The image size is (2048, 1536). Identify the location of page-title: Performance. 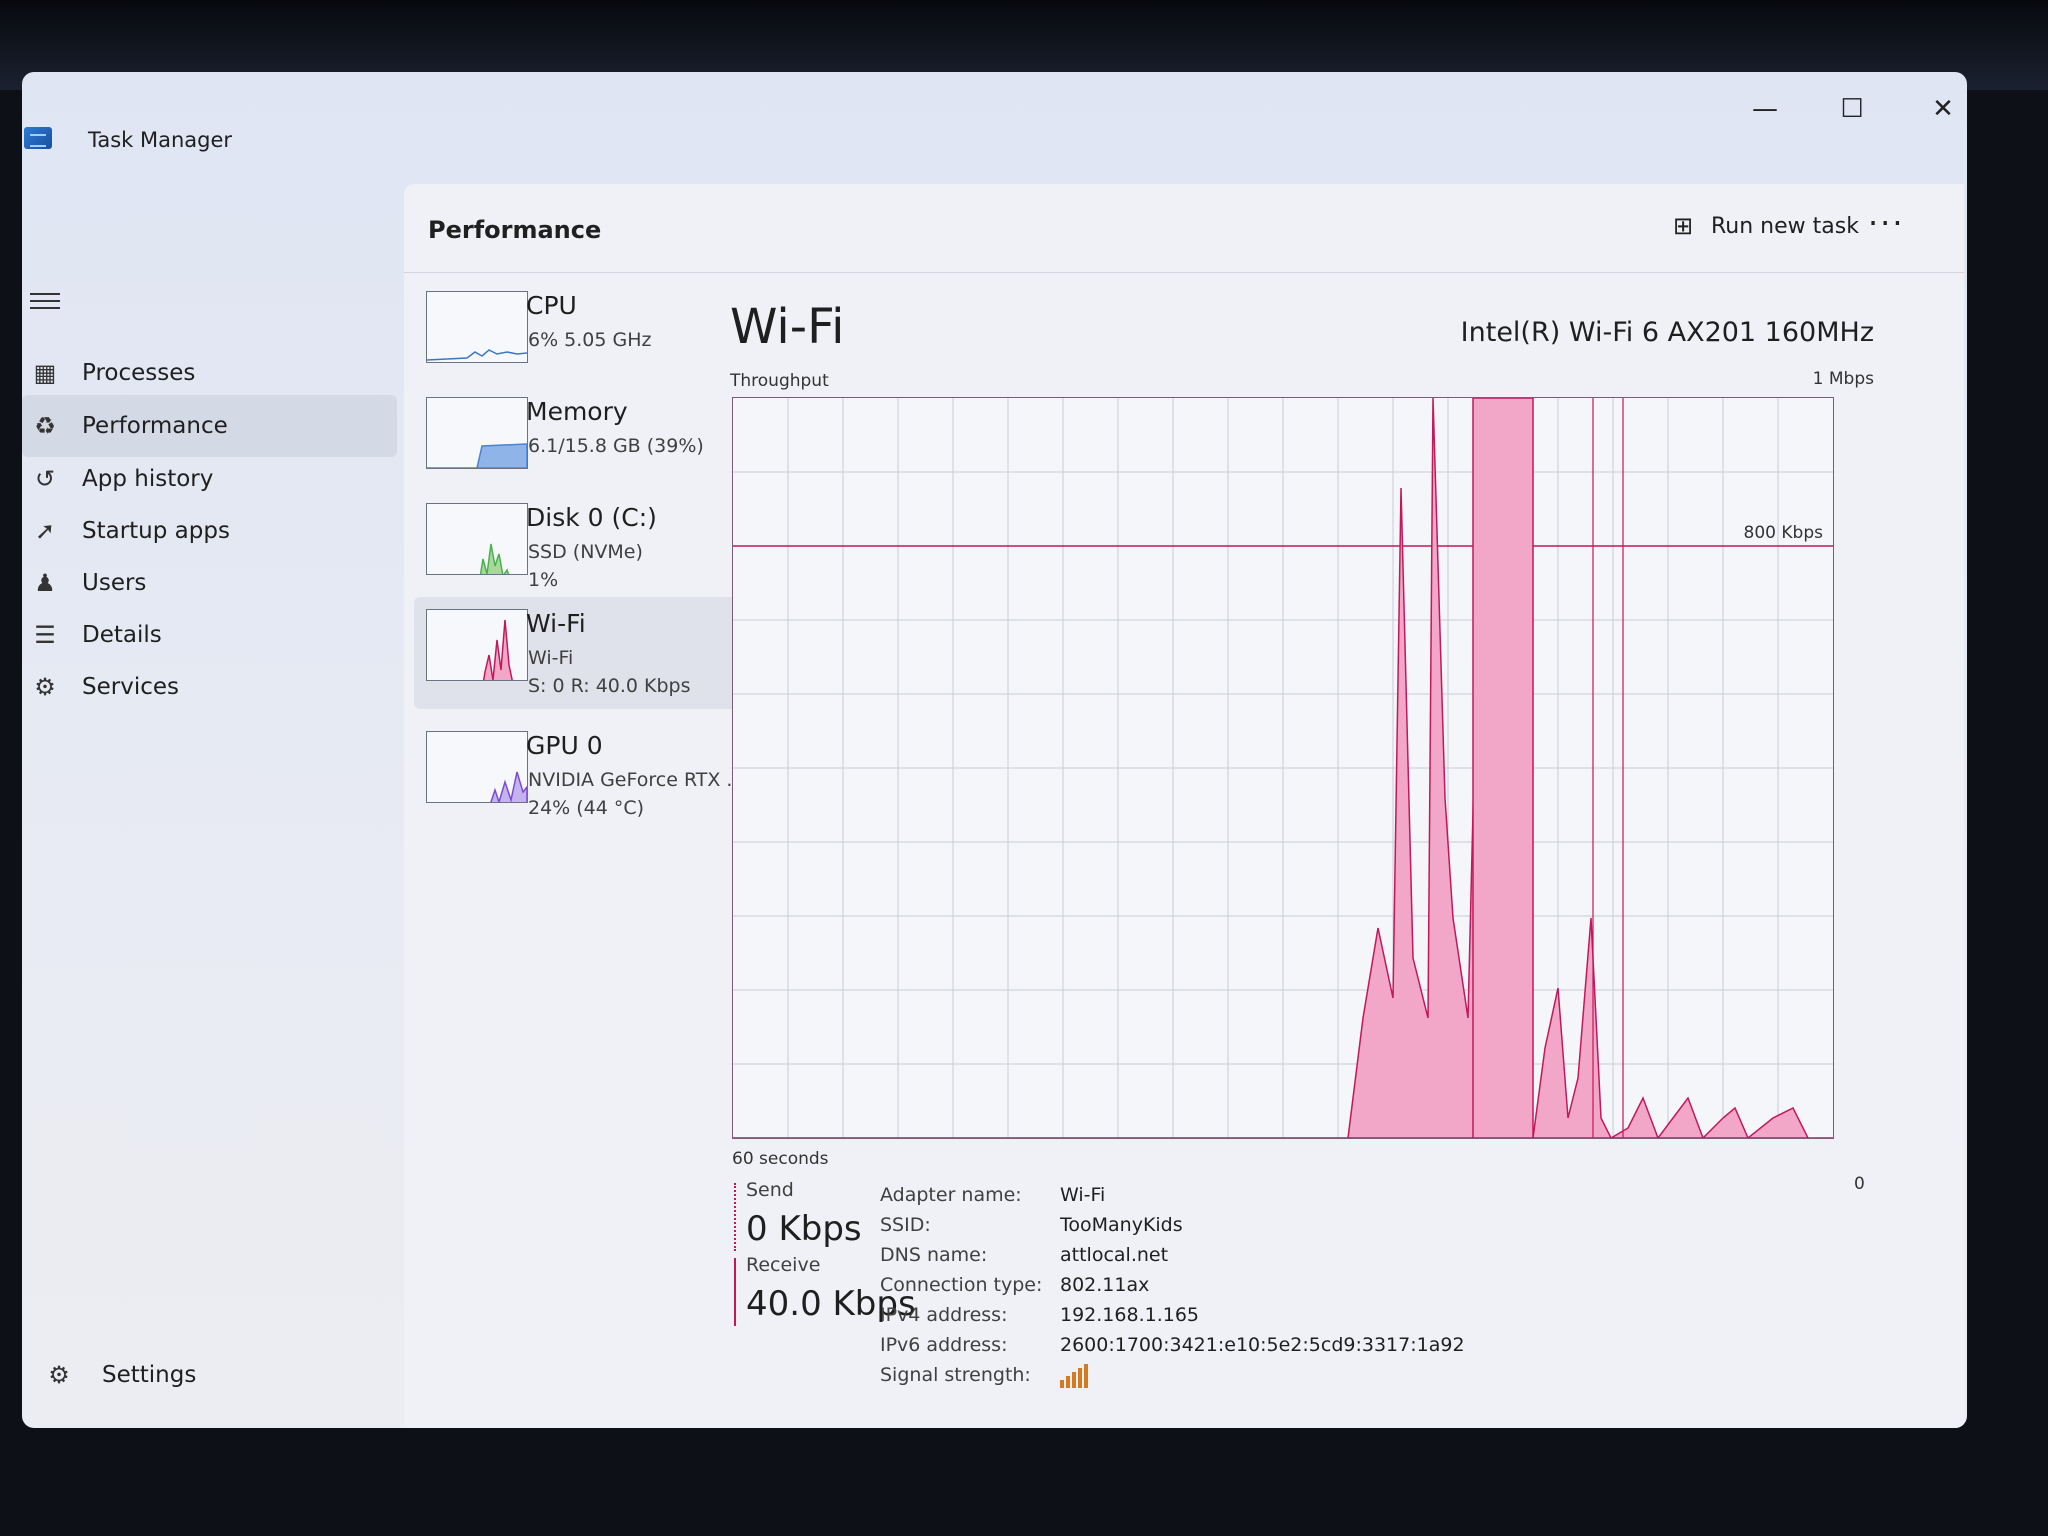
(515, 230).